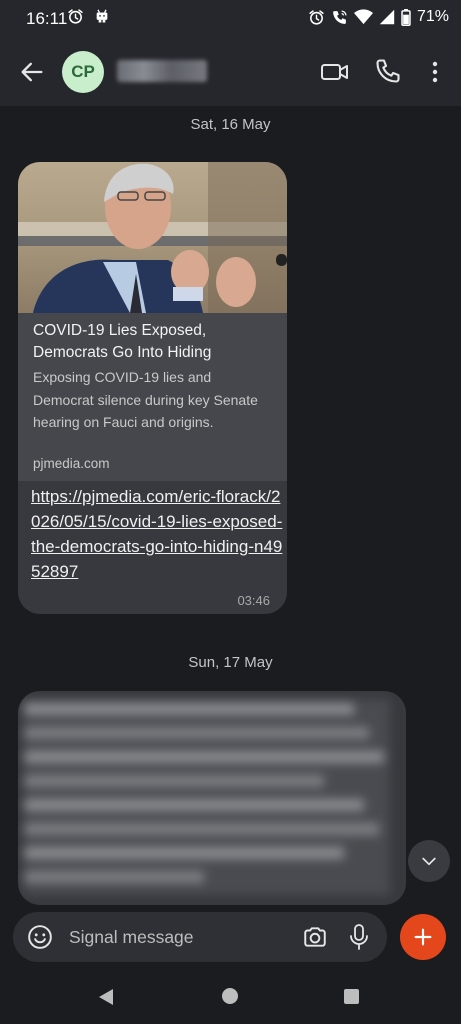  What do you see at coordinates (230, 124) in the screenshot?
I see `date-divider: Sat, 16 May` at bounding box center [230, 124].